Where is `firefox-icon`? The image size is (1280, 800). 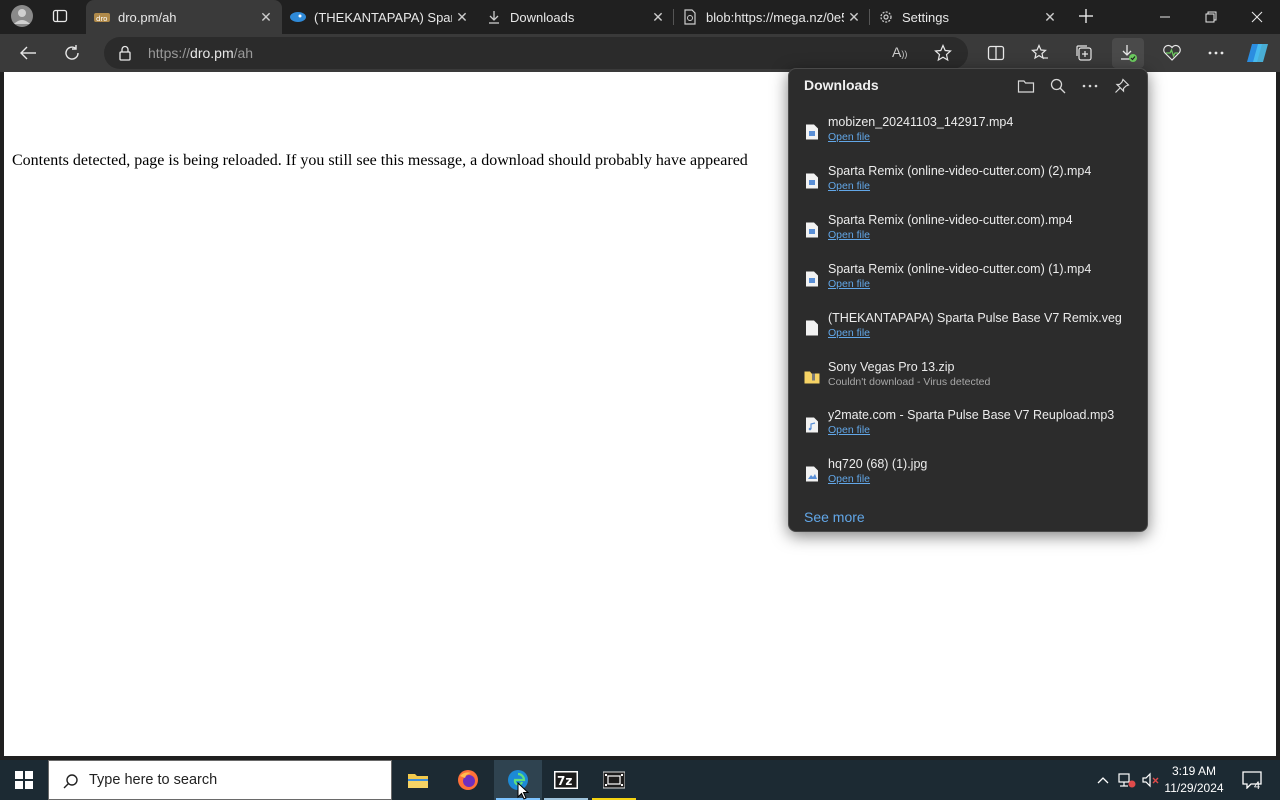
firefox-icon is located at coordinates (468, 780).